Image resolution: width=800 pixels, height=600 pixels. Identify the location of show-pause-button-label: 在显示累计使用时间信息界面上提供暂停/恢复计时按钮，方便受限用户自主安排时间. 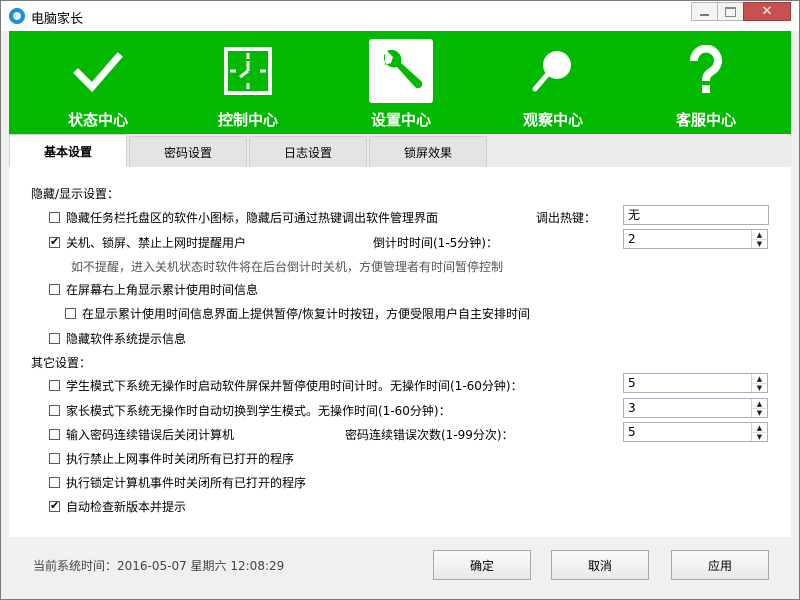
(306, 314).